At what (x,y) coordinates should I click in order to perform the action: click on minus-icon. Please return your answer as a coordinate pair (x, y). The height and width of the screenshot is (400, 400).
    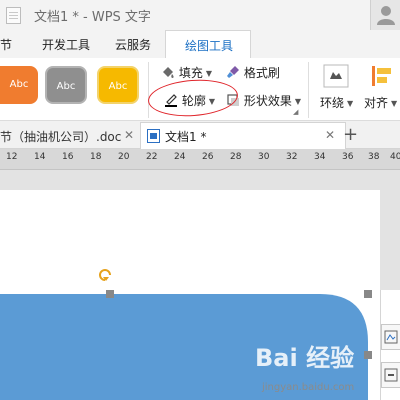
    Looking at the image, I should click on (391, 375).